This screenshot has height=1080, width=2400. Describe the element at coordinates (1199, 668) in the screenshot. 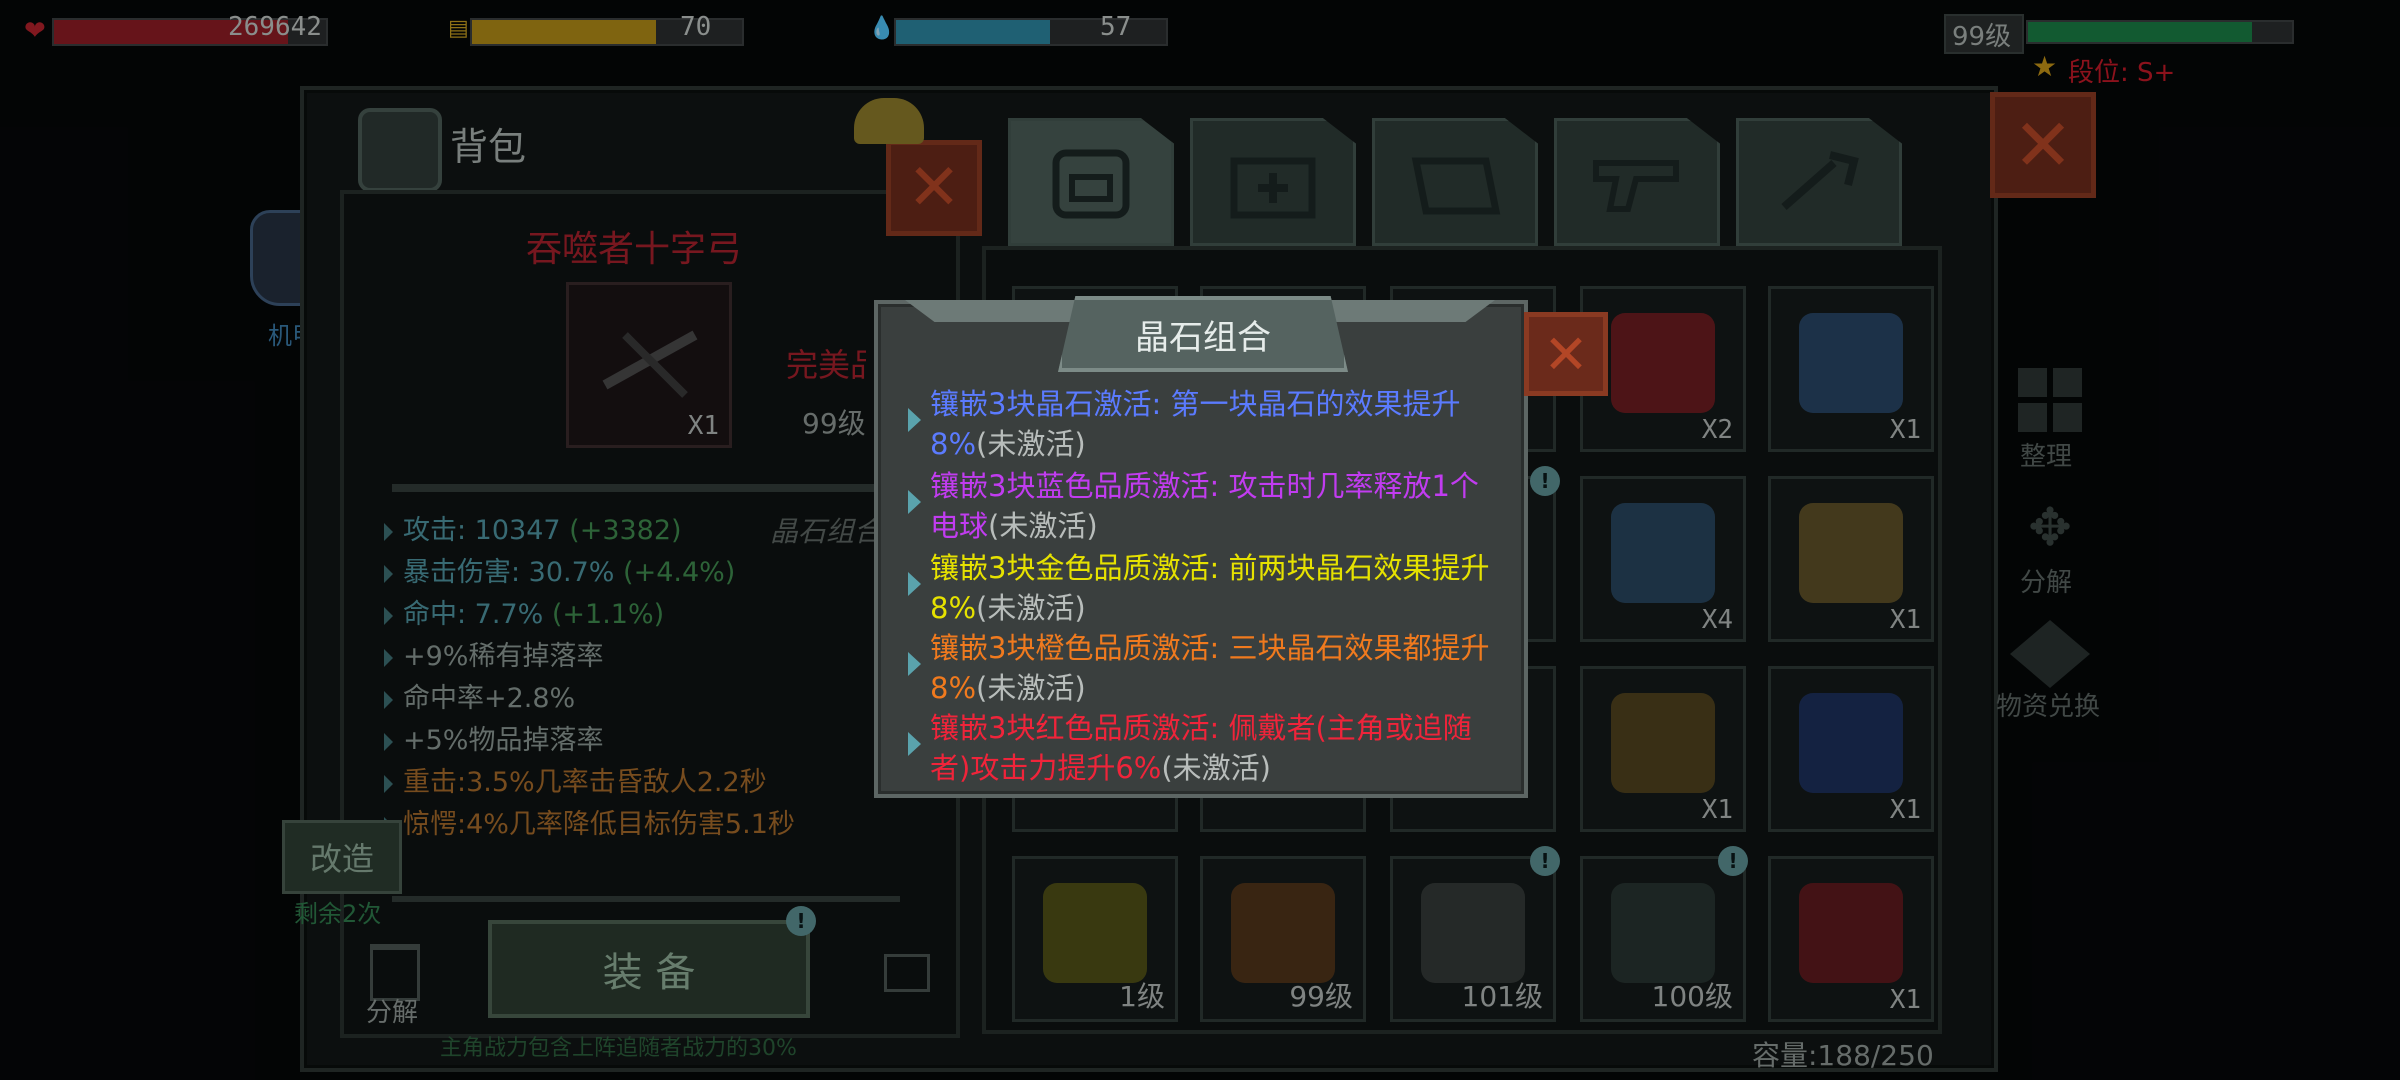

I see `combo-entry: 镶嵌3块橙色品质激活: 三块晶石效果都提升8%(未激活)` at that location.